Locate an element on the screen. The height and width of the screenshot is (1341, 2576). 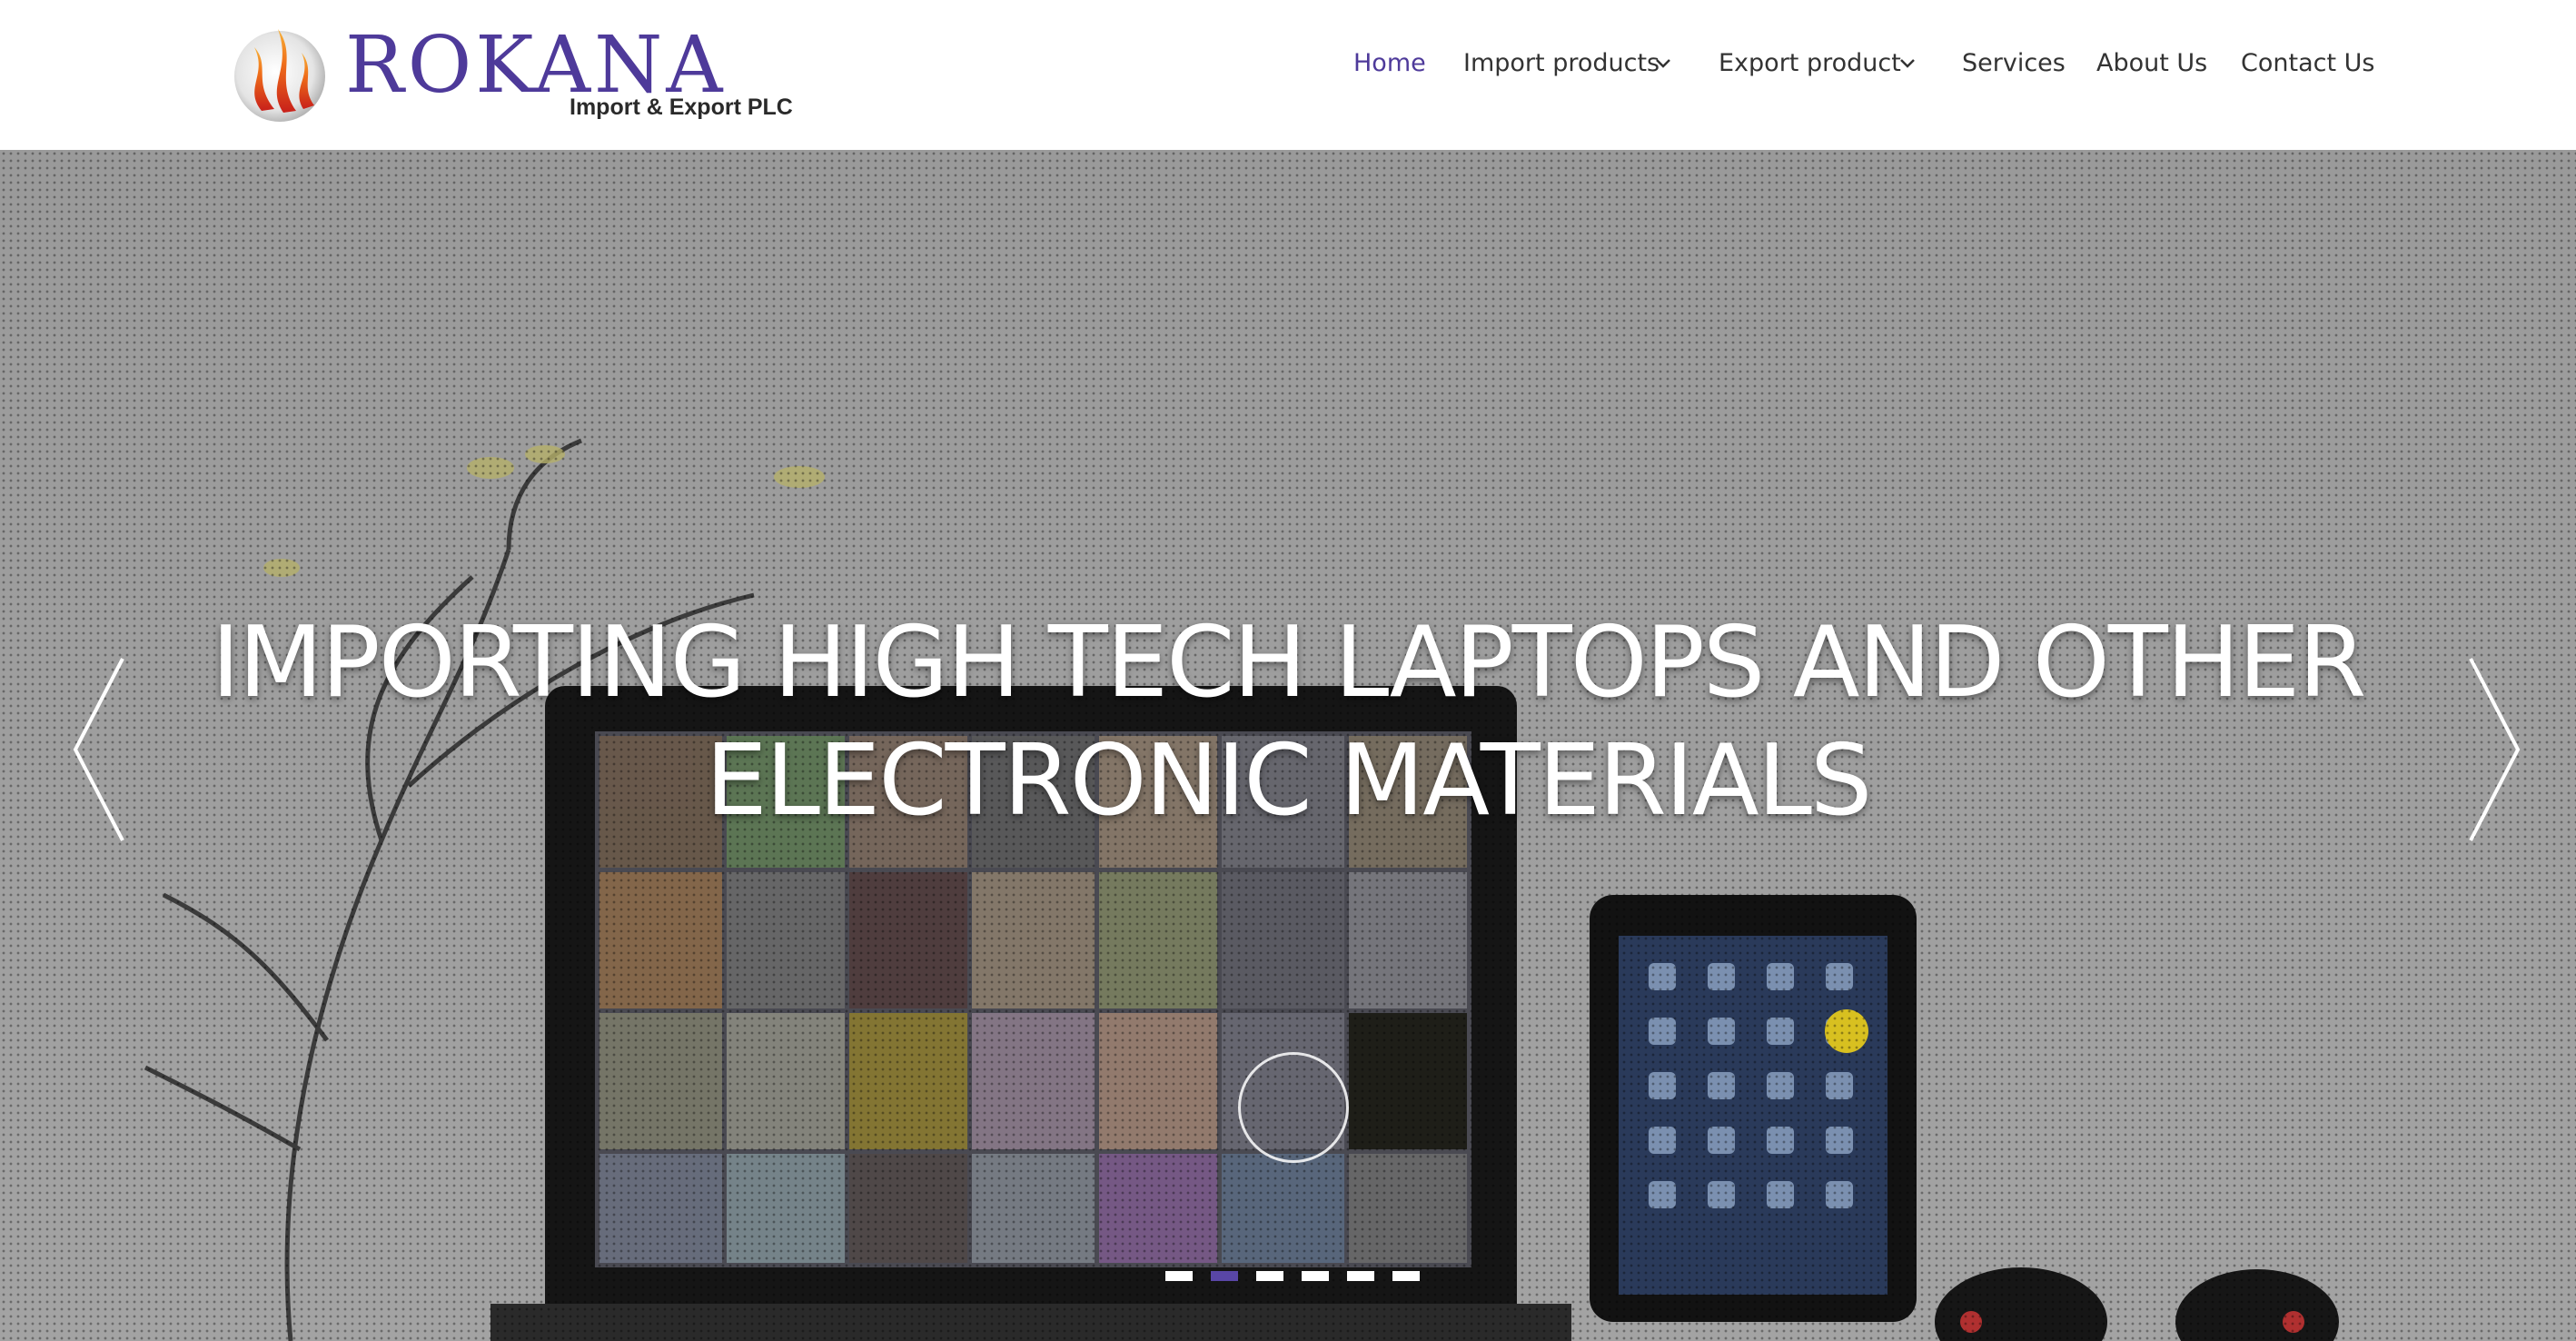
chevron-left-icon is located at coordinates (100, 749).